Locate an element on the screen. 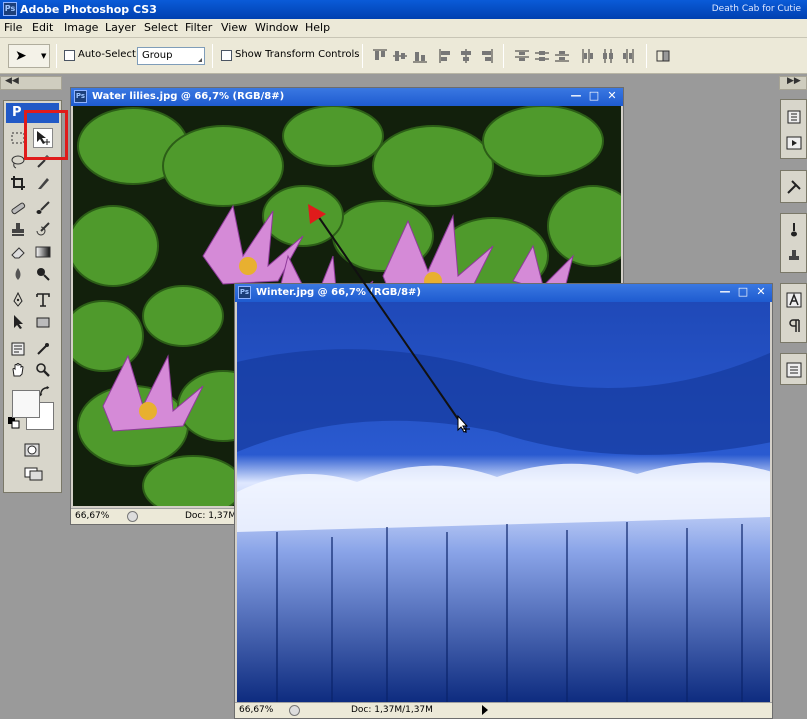 This screenshot has height=719, width=807. quick-mask-button is located at coordinates (32, 450).